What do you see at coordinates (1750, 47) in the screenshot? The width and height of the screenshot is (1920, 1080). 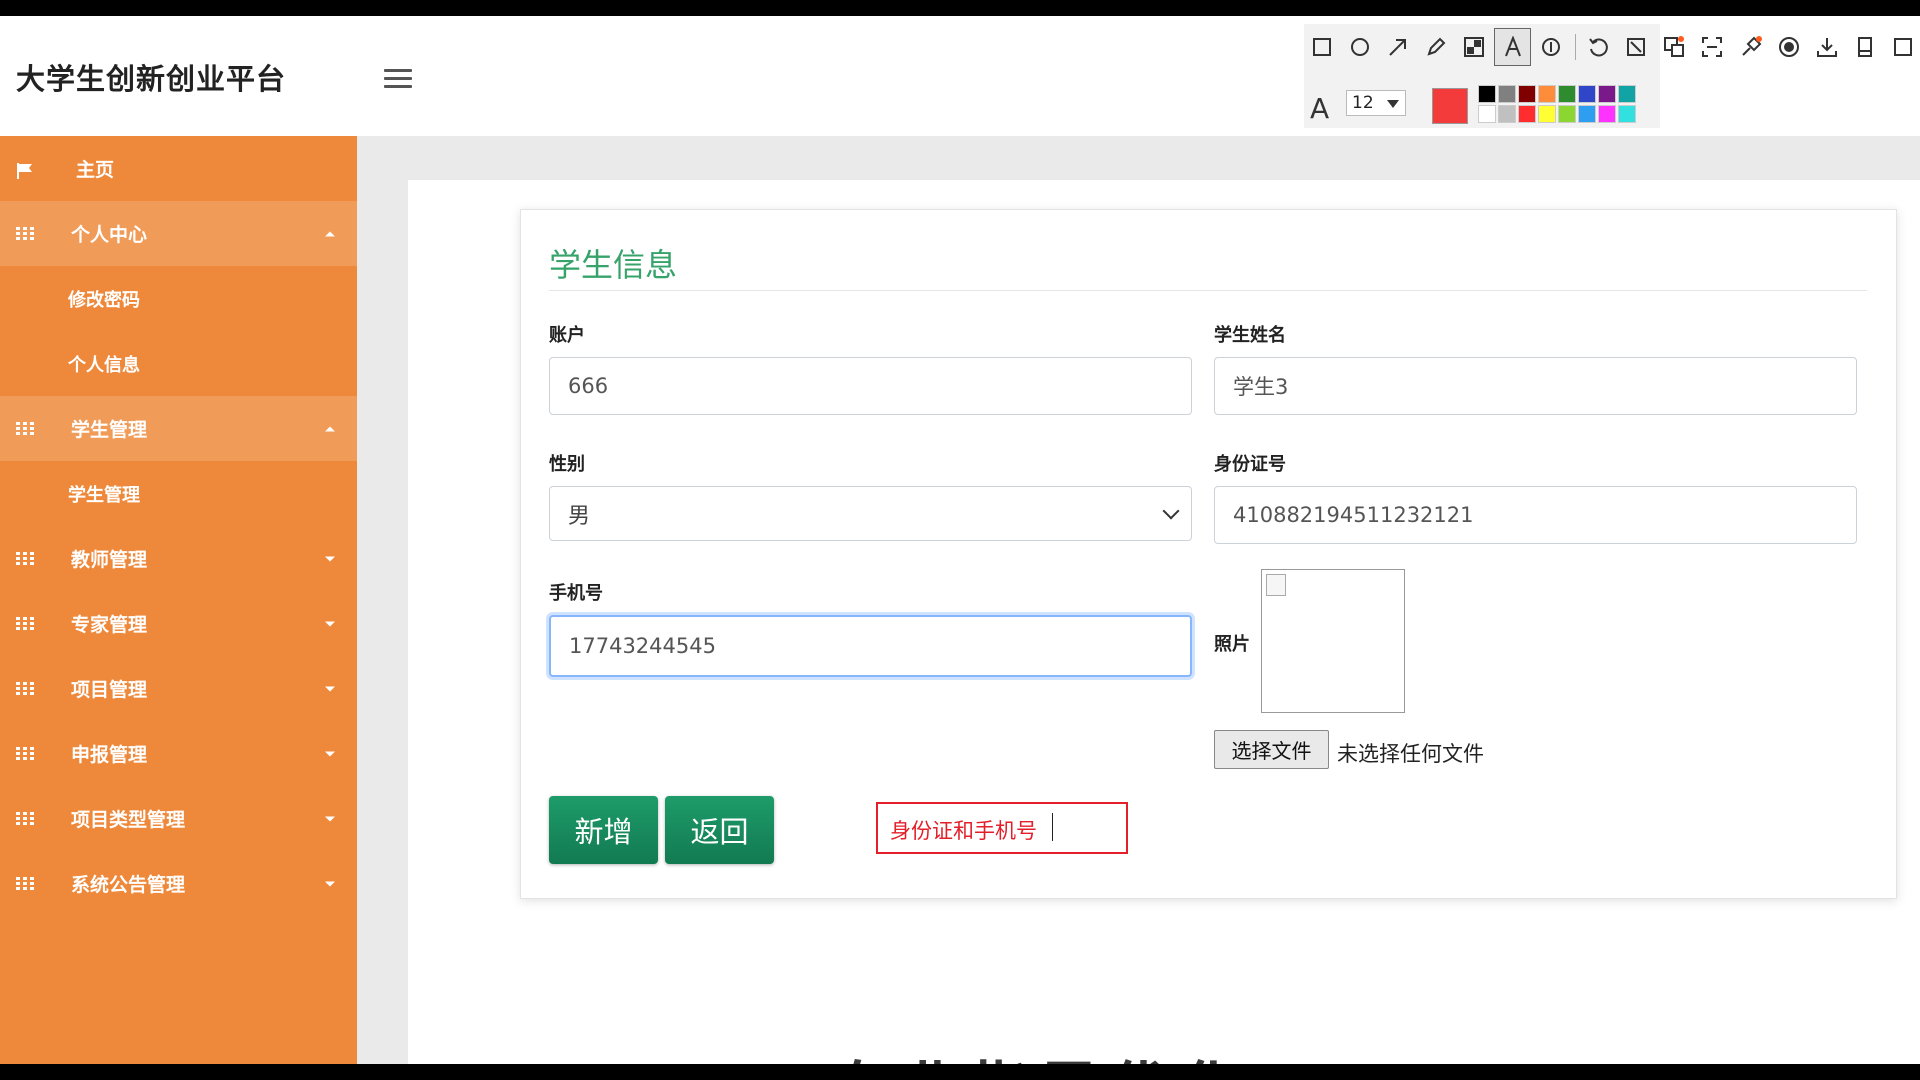 I see `pin-top-icon` at bounding box center [1750, 47].